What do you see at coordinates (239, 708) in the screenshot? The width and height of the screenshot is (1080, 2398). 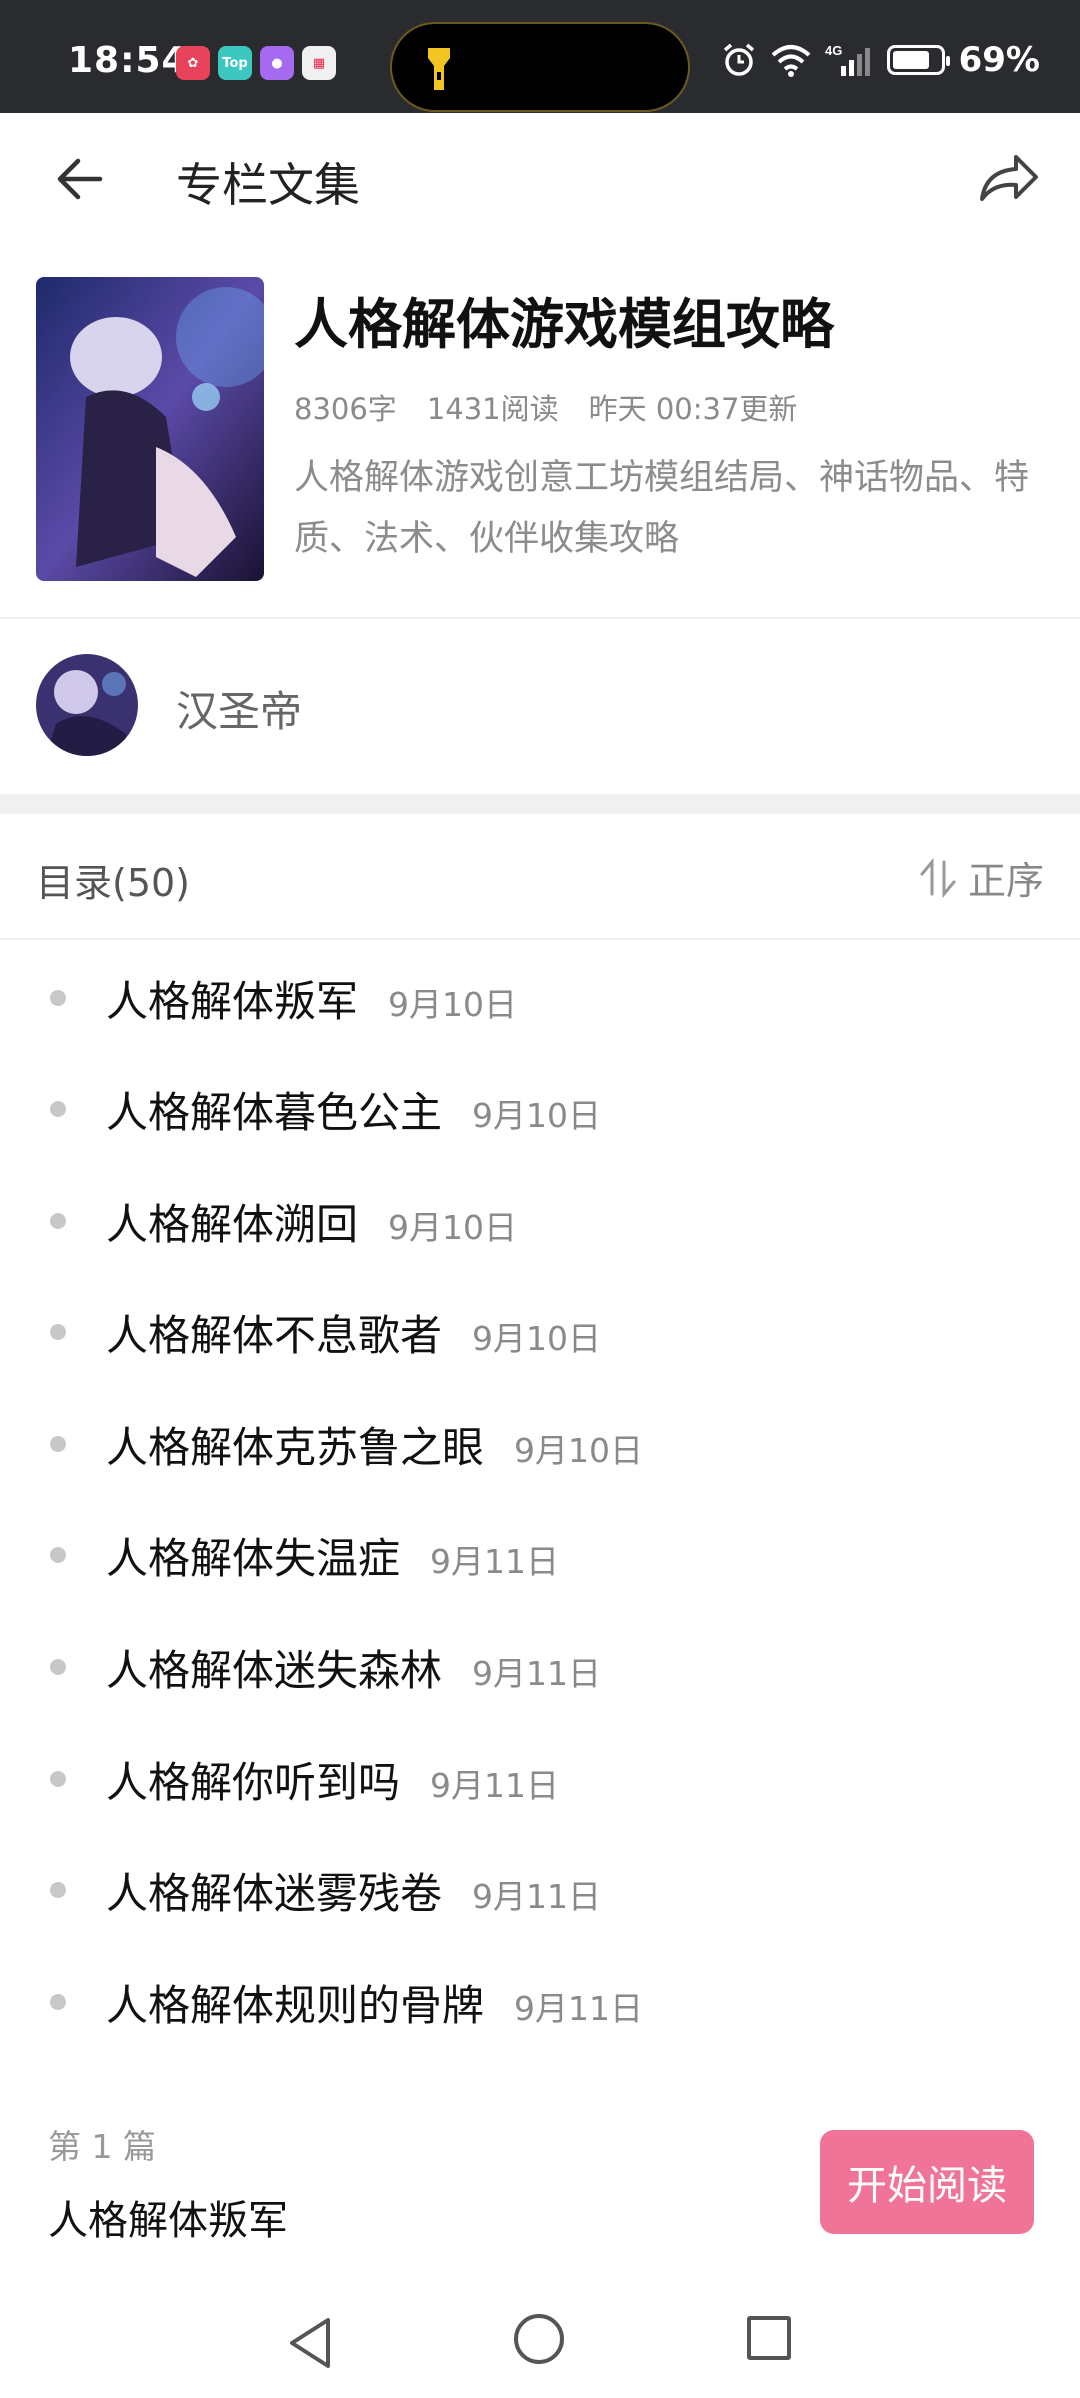 I see `author-name: 汉圣帝` at bounding box center [239, 708].